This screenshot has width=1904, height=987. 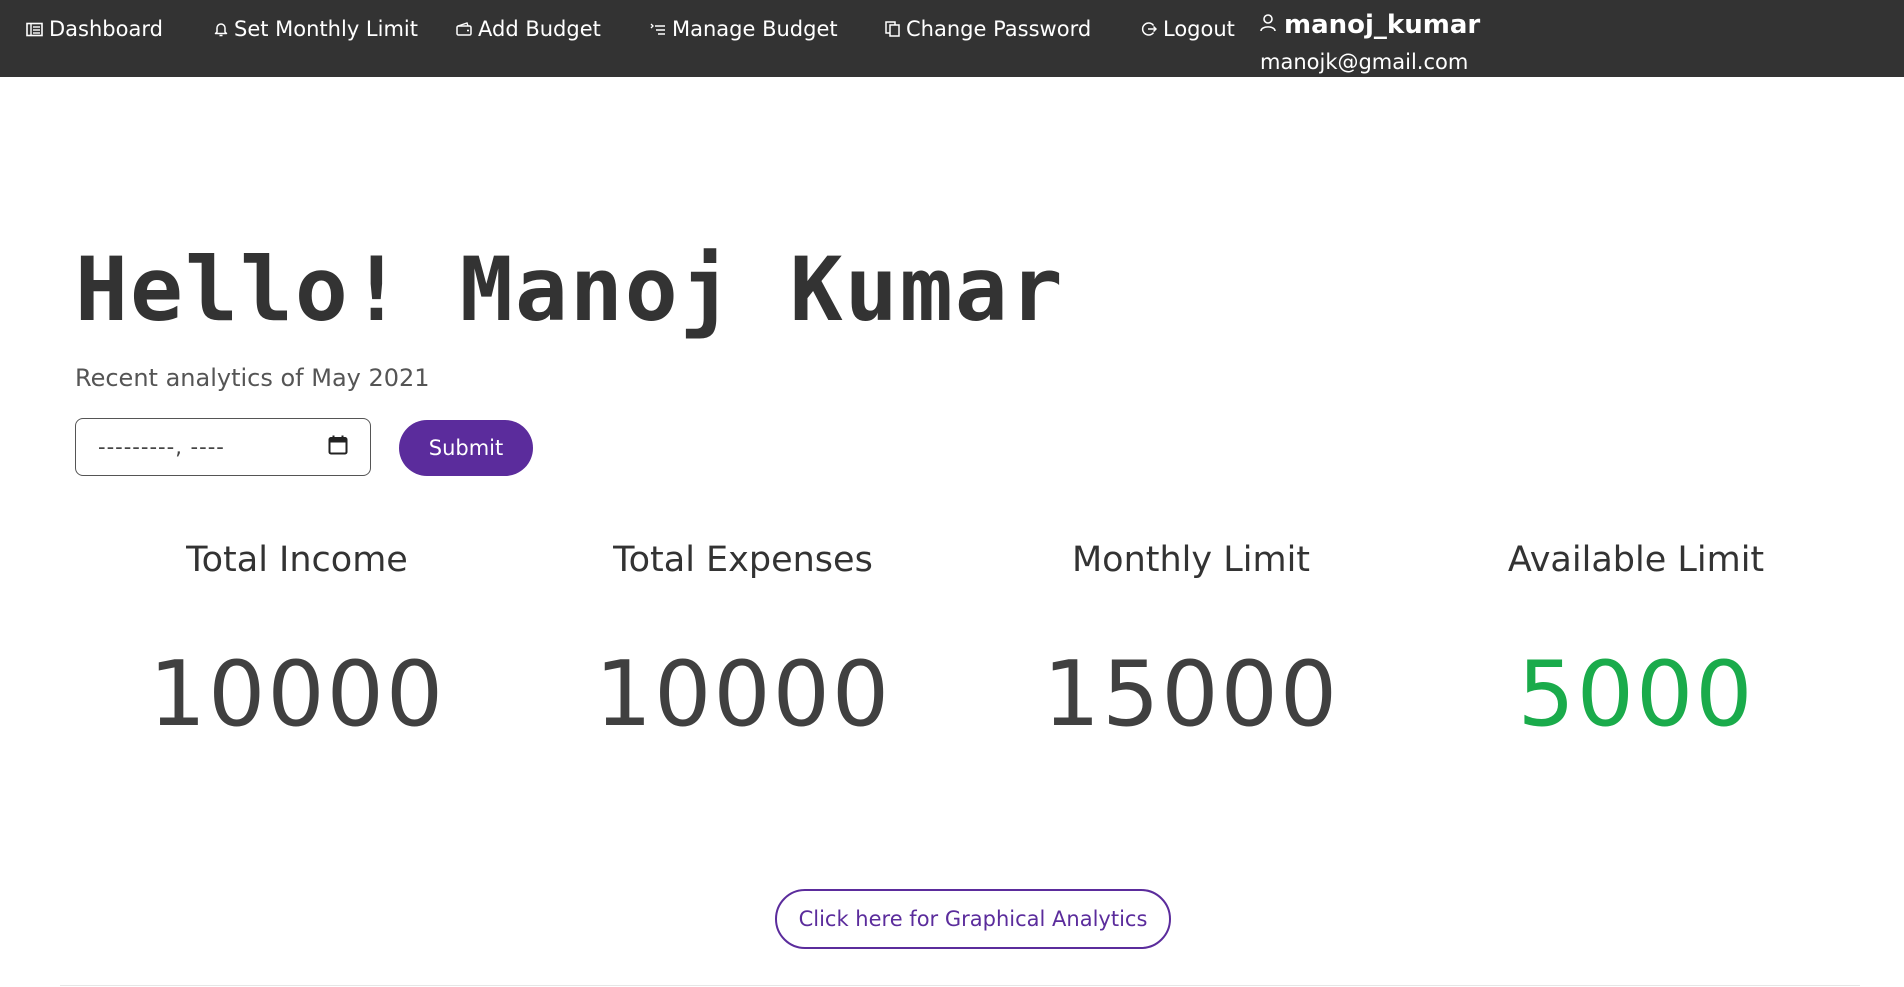 What do you see at coordinates (1268, 25) in the screenshot?
I see `user-icon` at bounding box center [1268, 25].